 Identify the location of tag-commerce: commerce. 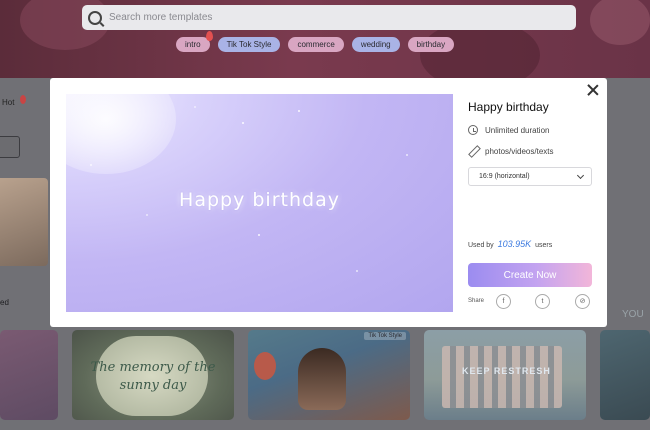
(316, 44).